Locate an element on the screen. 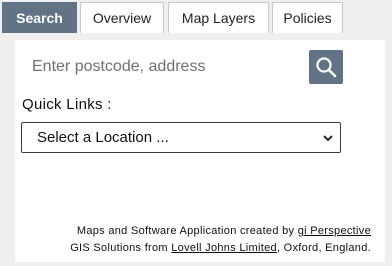  tab-bar: Search Overview Map Layers Policies is located at coordinates (196, 16).